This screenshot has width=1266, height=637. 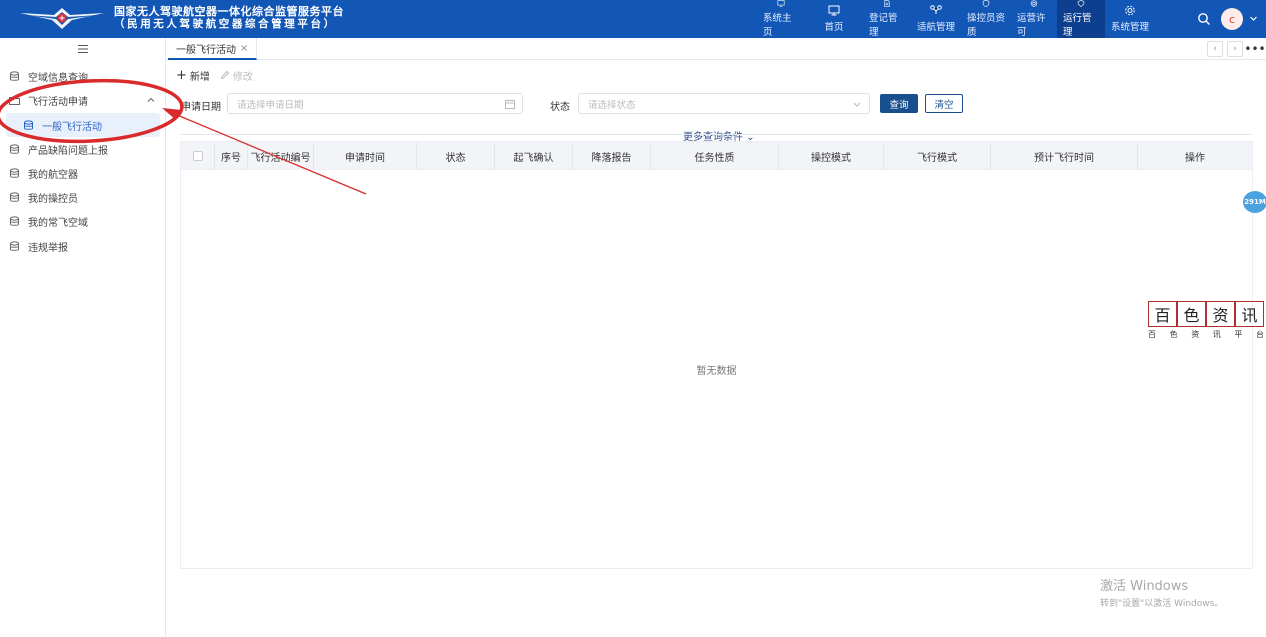 What do you see at coordinates (231, 156) in the screenshot?
I see `column-header: 序号` at bounding box center [231, 156].